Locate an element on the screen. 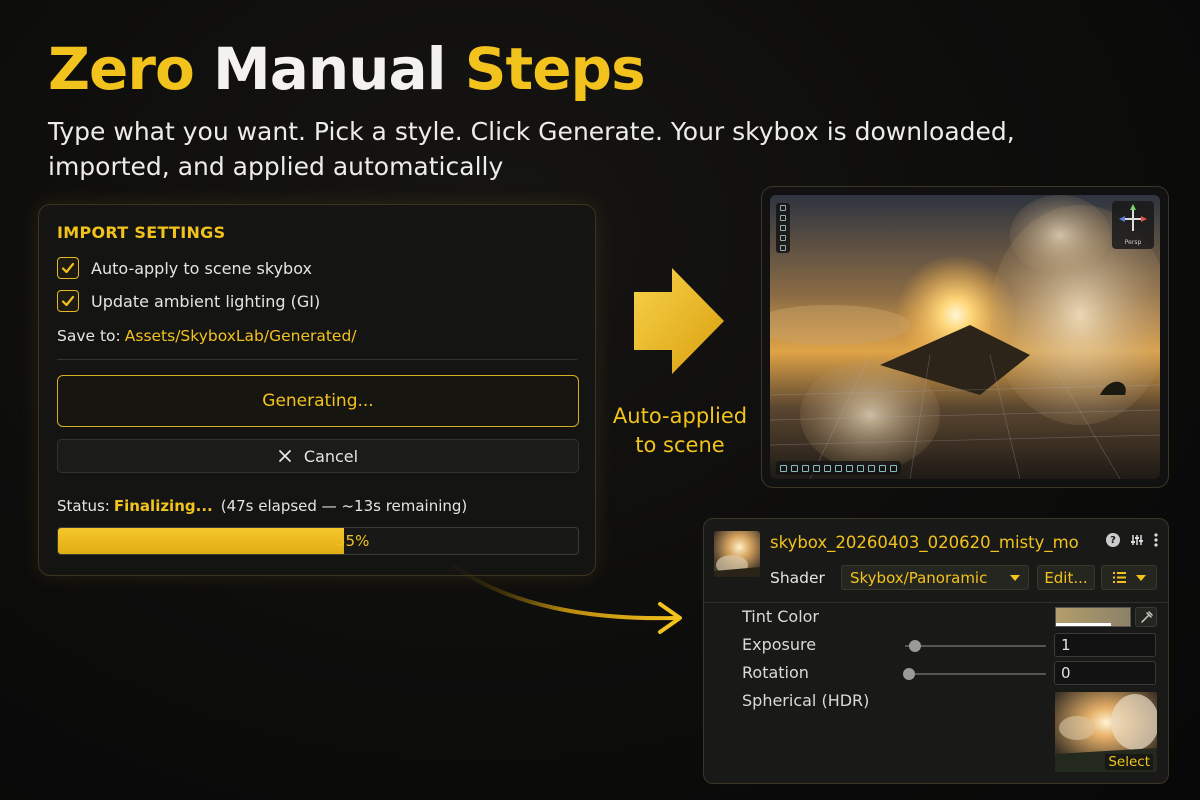  exposure-label: Exposure is located at coordinates (779, 644).